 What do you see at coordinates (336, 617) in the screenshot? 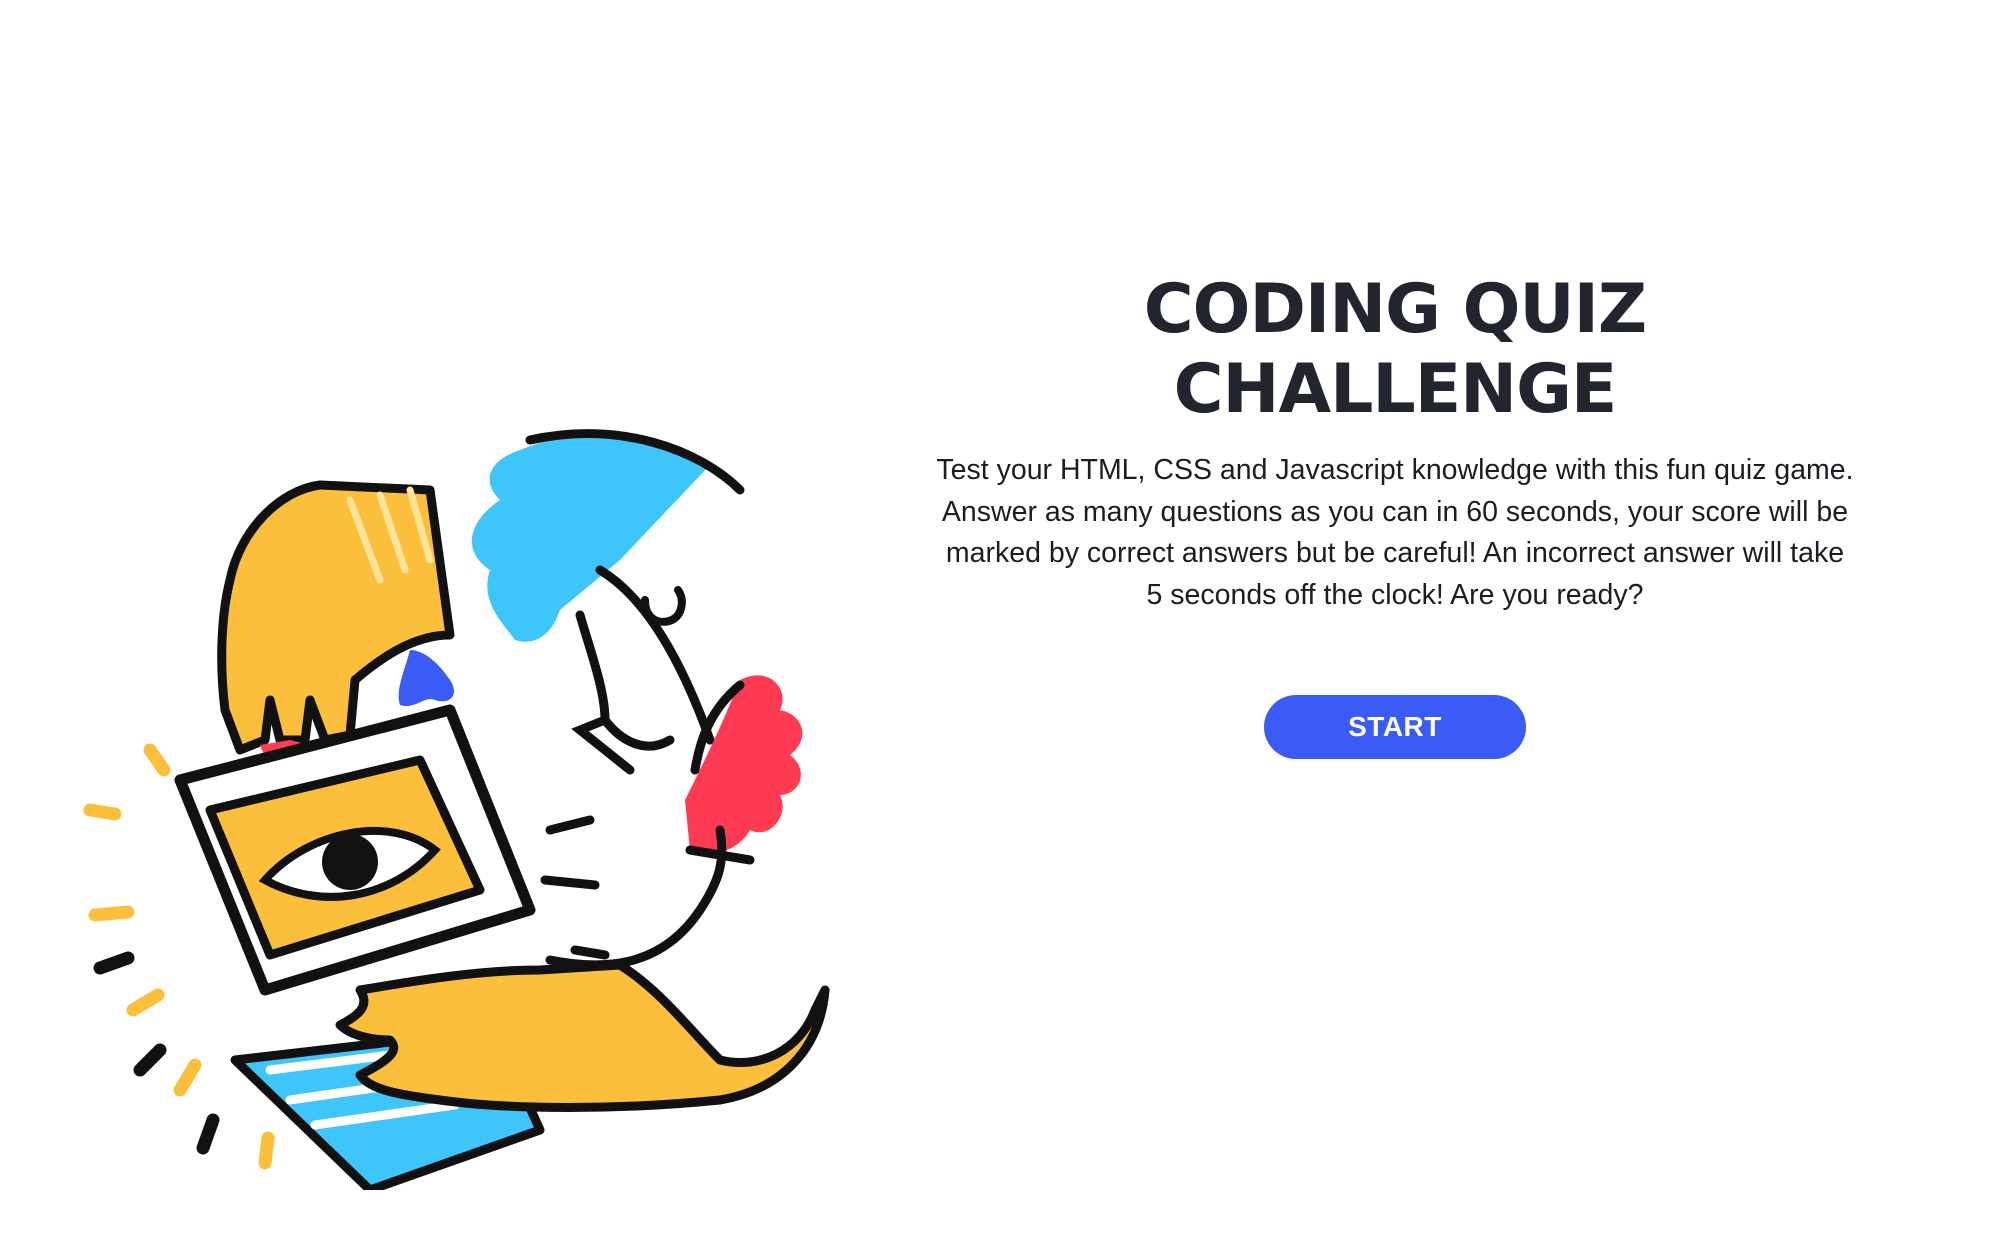
I see `hand-on-head` at bounding box center [336, 617].